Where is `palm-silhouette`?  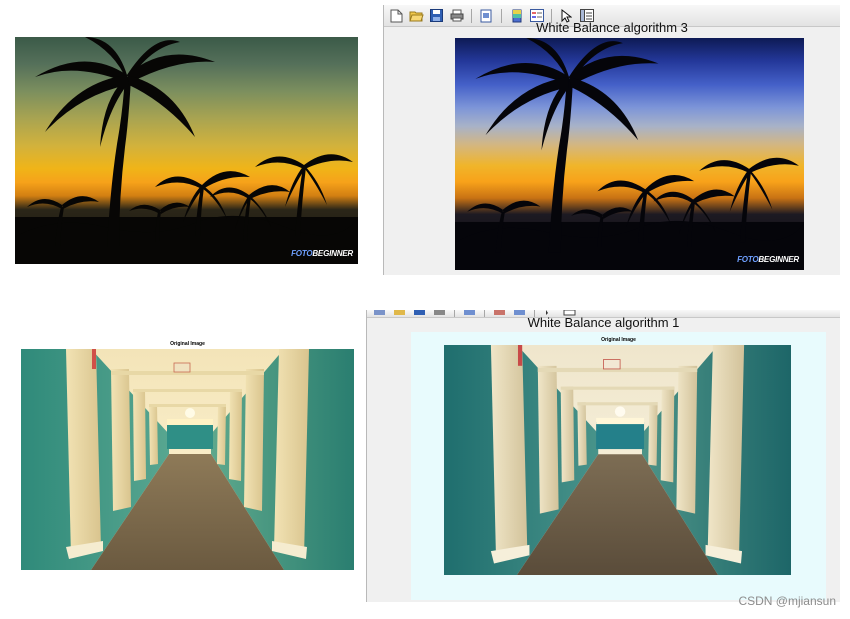 palm-silhouette is located at coordinates (186, 150).